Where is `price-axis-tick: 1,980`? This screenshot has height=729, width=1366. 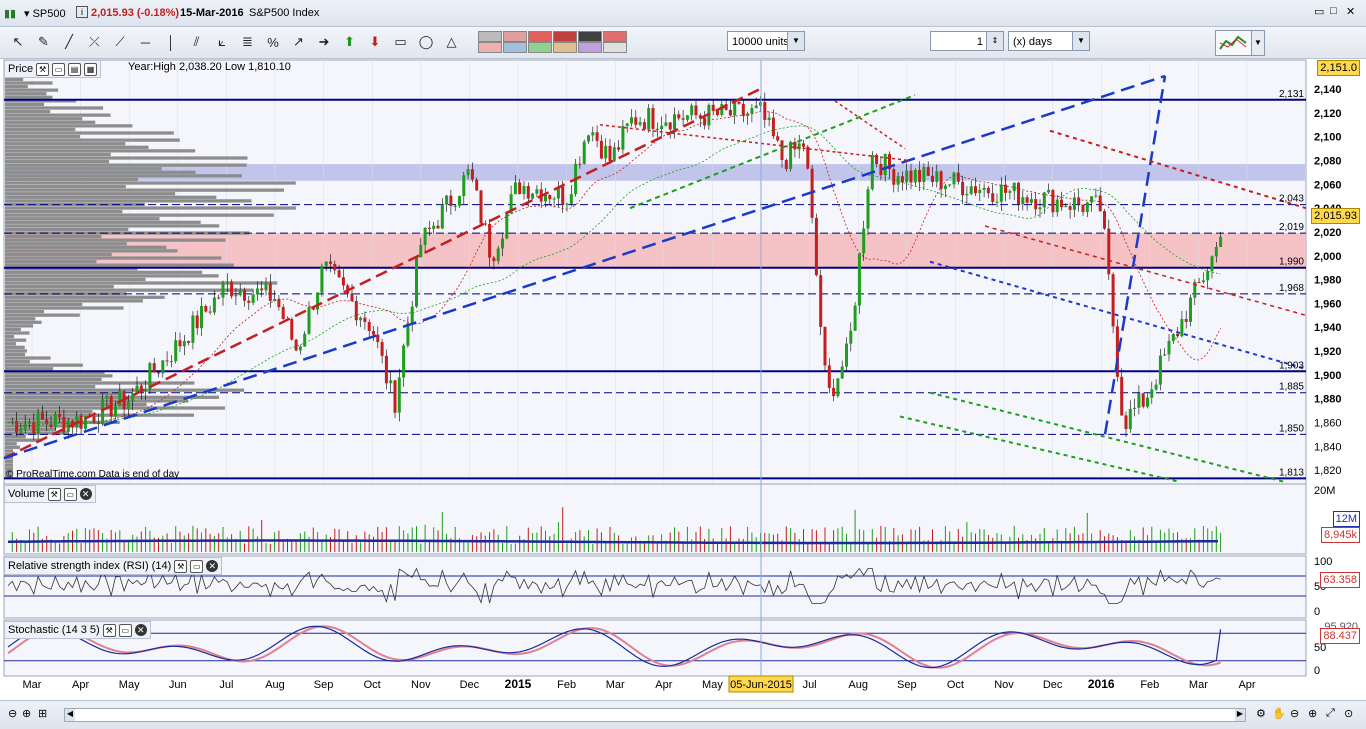
price-axis-tick: 1,980 is located at coordinates (1328, 281).